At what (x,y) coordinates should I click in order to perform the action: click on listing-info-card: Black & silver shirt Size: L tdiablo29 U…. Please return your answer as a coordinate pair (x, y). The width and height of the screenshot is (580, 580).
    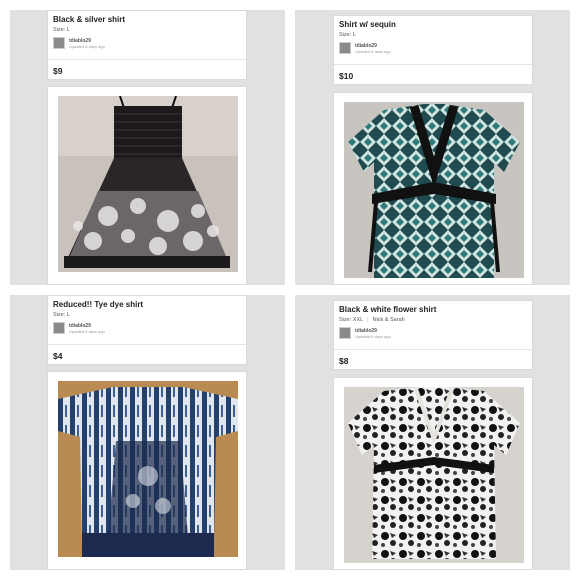
    Looking at the image, I should click on (147, 45).